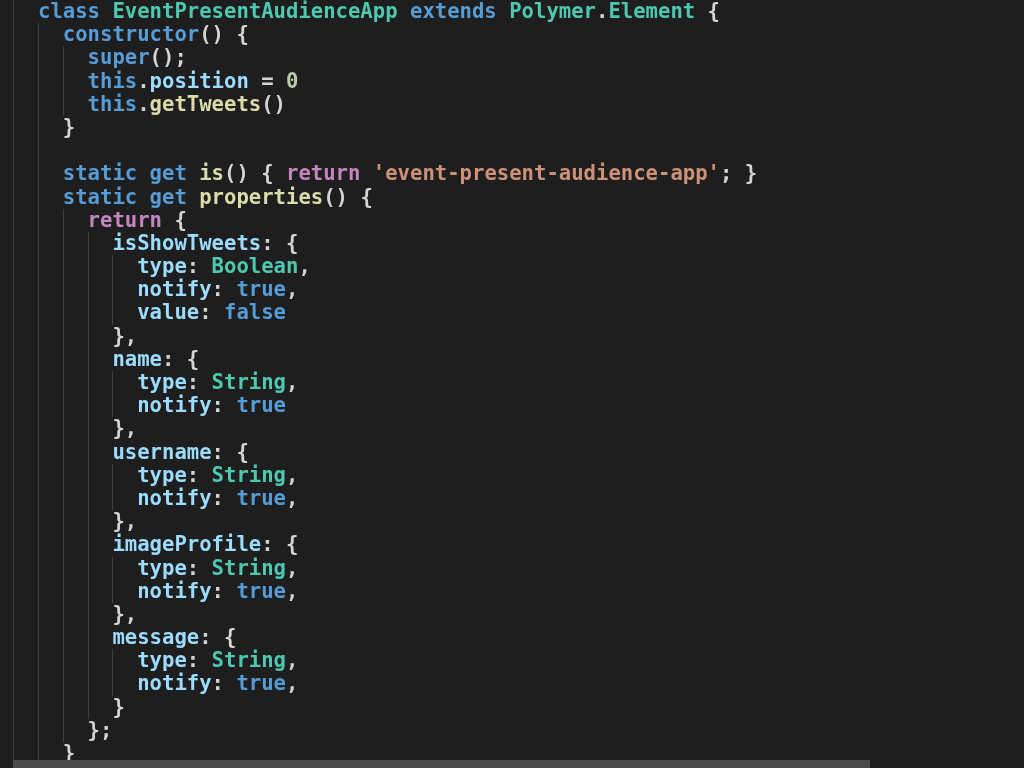 The width and height of the screenshot is (1024, 768). Describe the element at coordinates (254, 12) in the screenshot. I see `code-type-name: EventPresentAudienceApp` at that location.